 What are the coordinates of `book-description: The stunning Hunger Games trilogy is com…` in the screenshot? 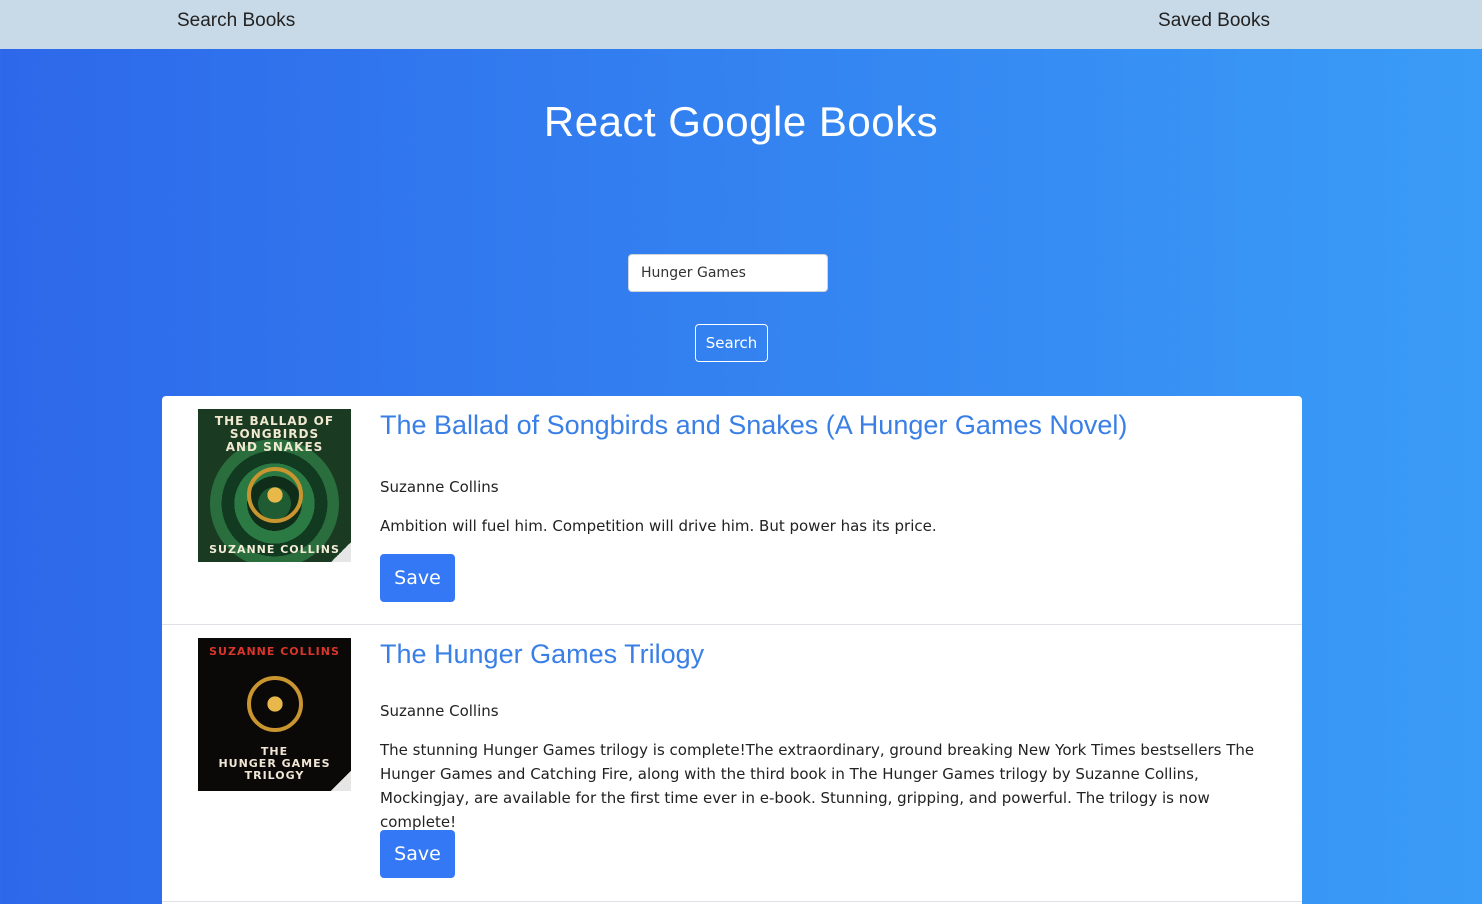 It's located at (817, 786).